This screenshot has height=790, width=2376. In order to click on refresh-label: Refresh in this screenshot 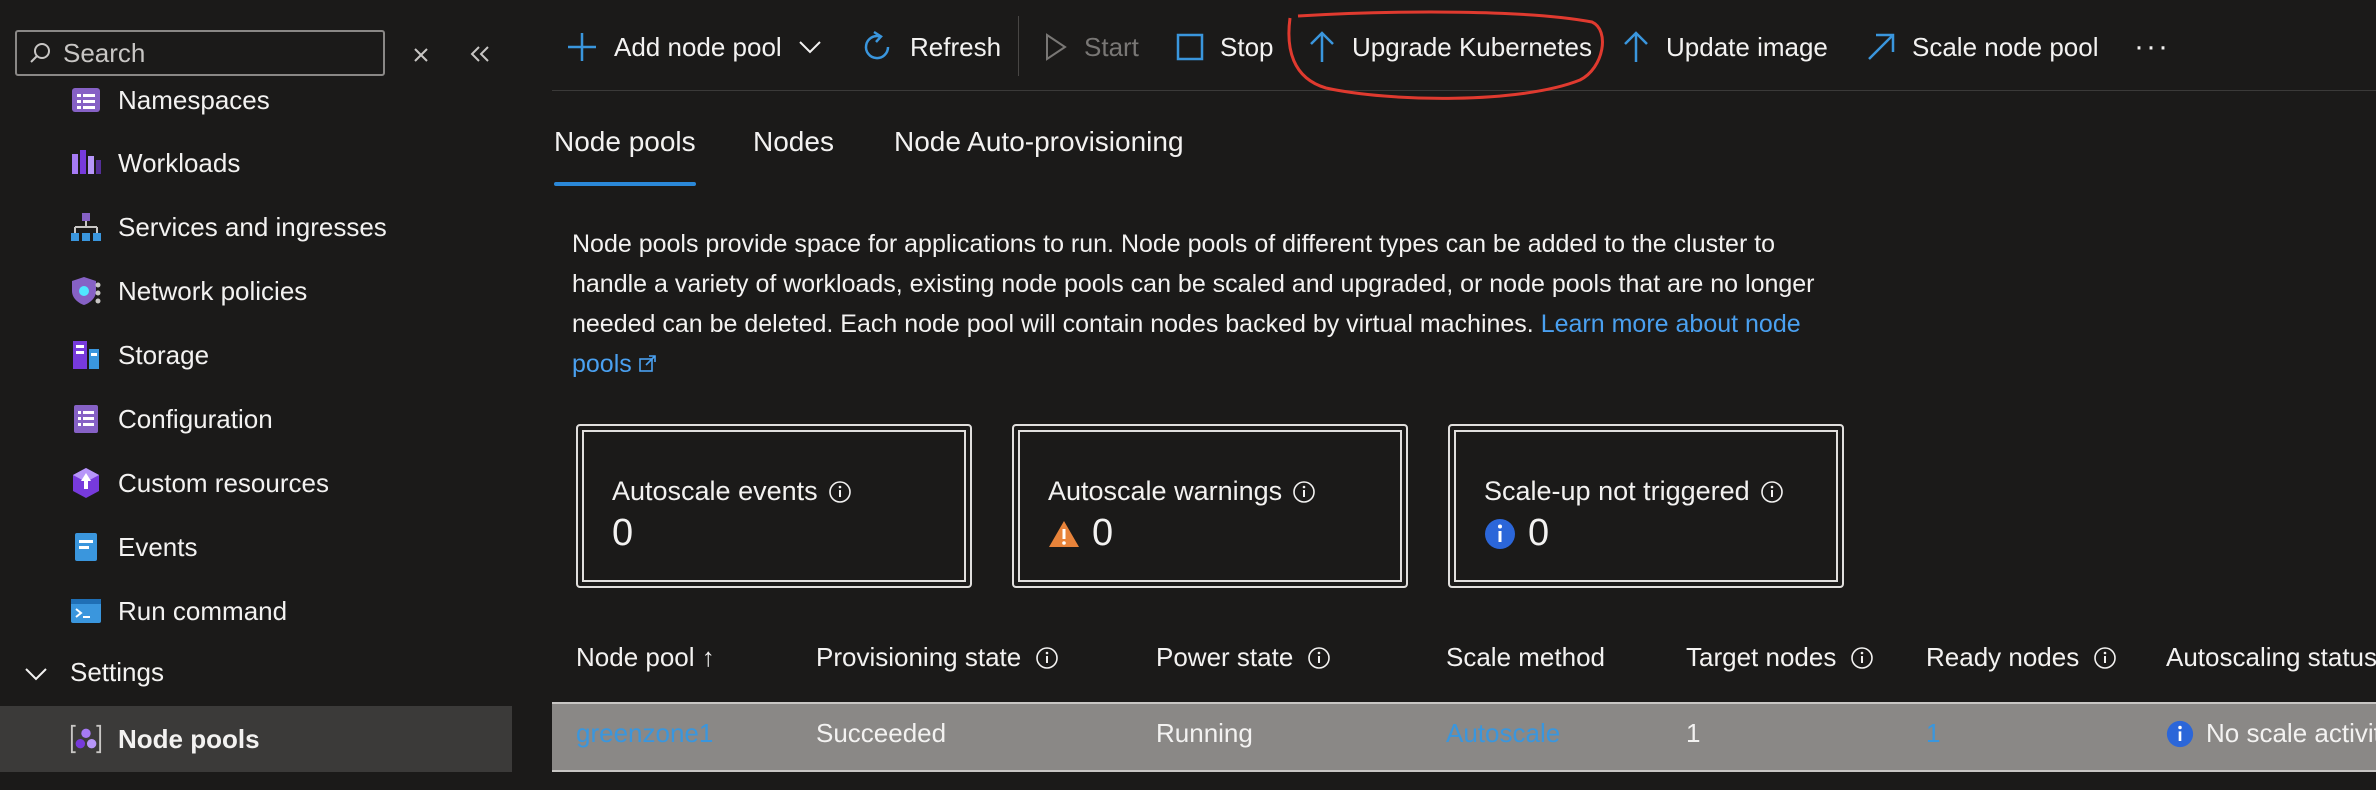, I will do `click(956, 46)`.